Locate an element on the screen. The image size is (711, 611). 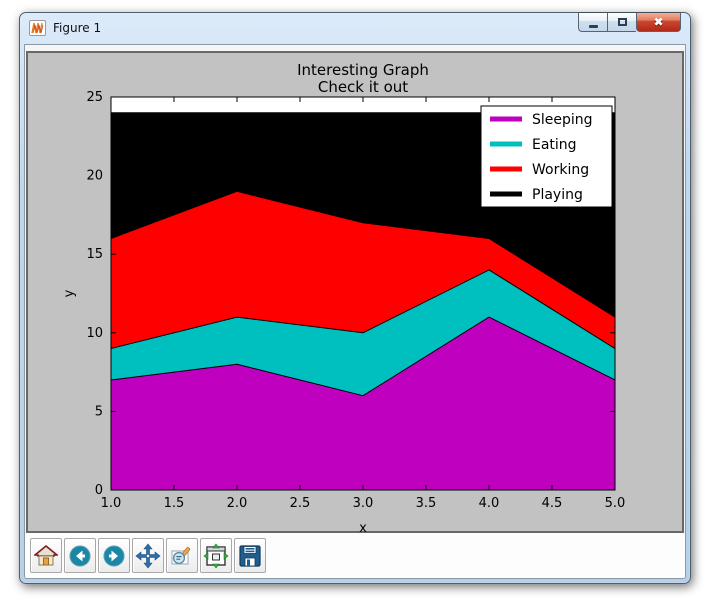
svg-text: Eating is located at coordinates (554, 145).